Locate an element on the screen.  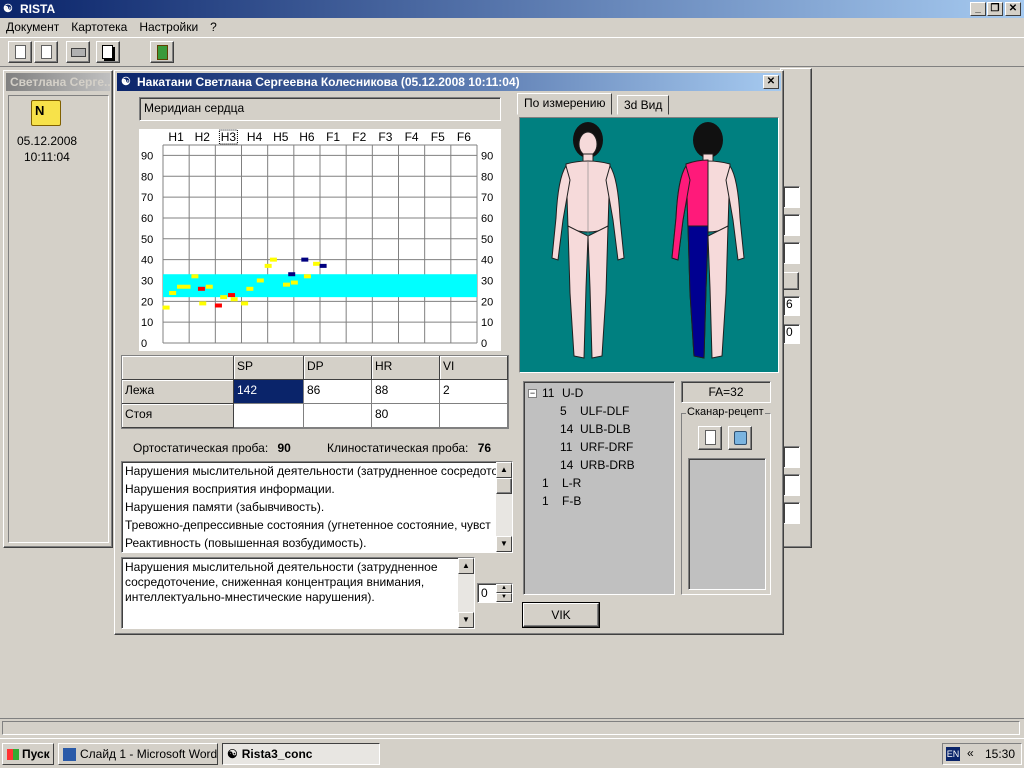
tree-node-label: F-B is located at coordinates (572, 501).